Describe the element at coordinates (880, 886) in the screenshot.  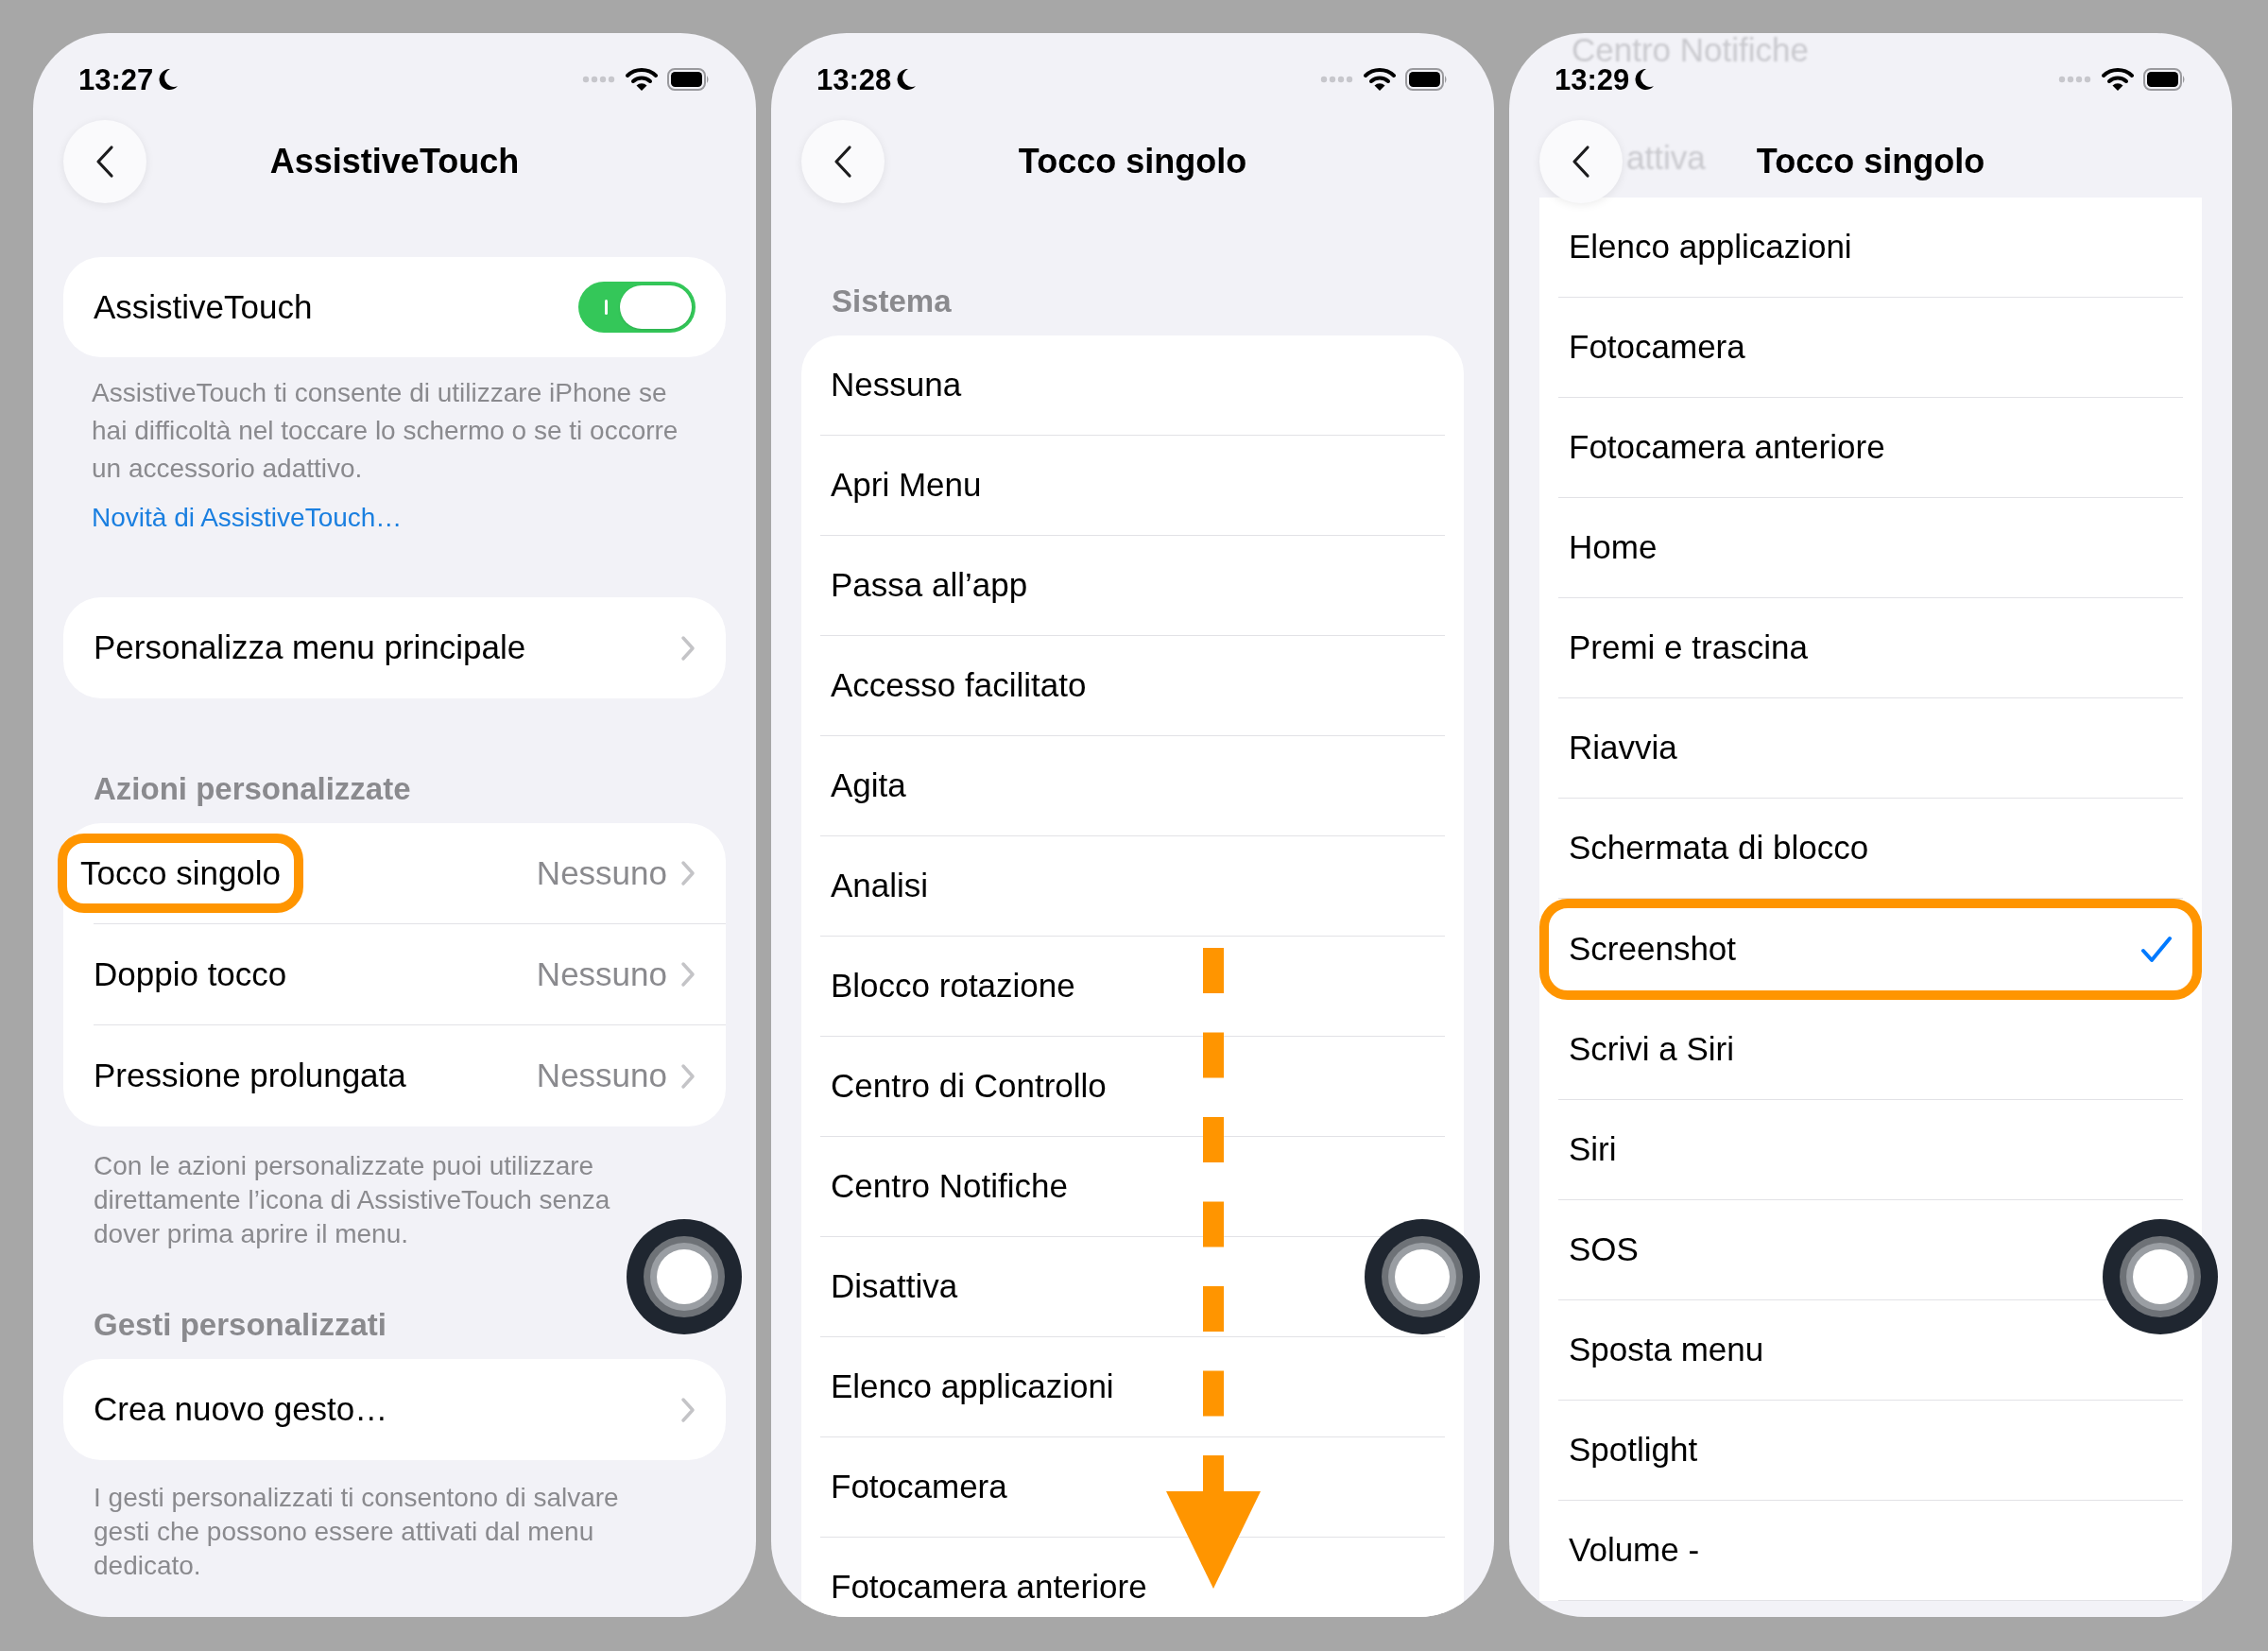
I see `option-row: Analisi` at that location.